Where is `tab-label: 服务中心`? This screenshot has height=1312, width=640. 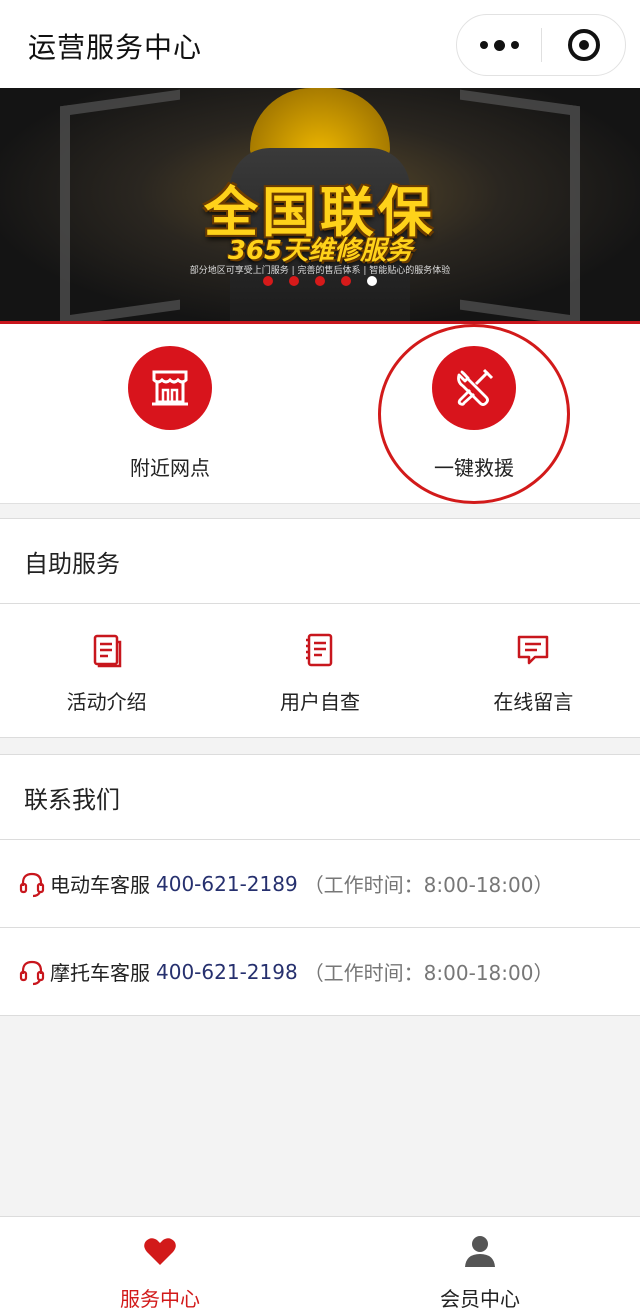 tab-label: 服务中心 is located at coordinates (160, 1299).